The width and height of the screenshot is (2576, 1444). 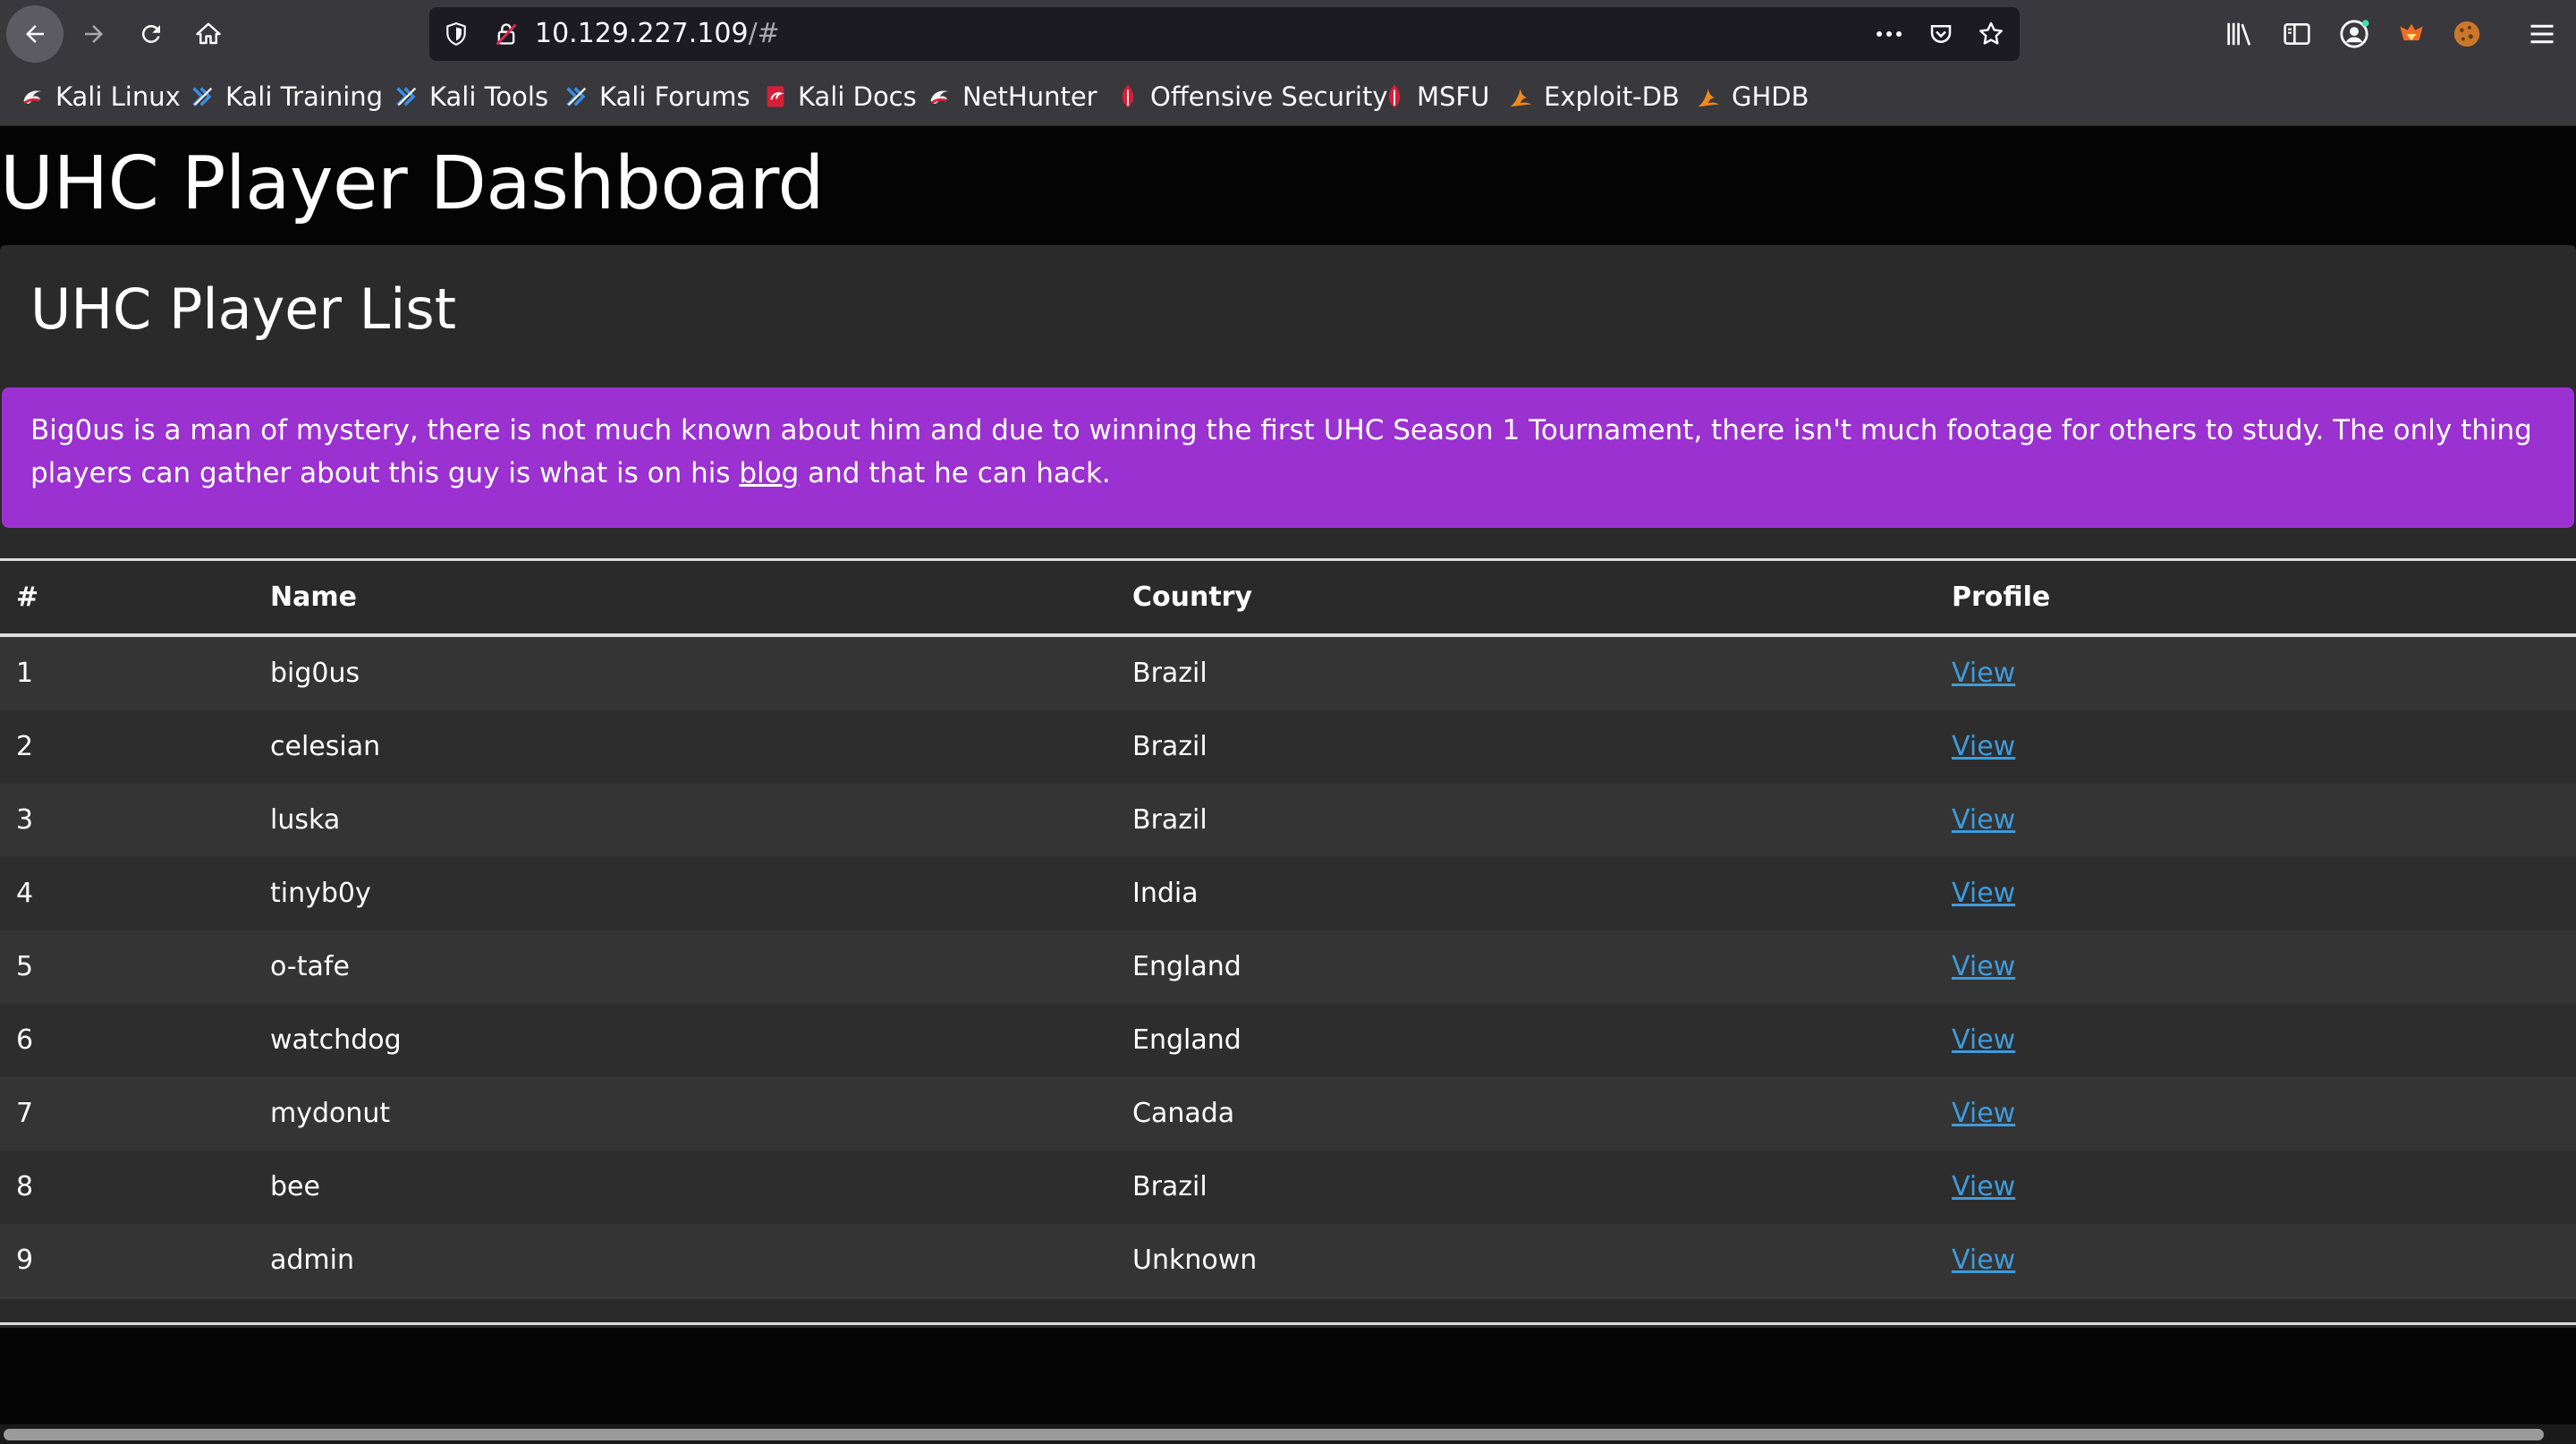 I want to click on bookmark-label: Kali Tools, so click(x=489, y=96).